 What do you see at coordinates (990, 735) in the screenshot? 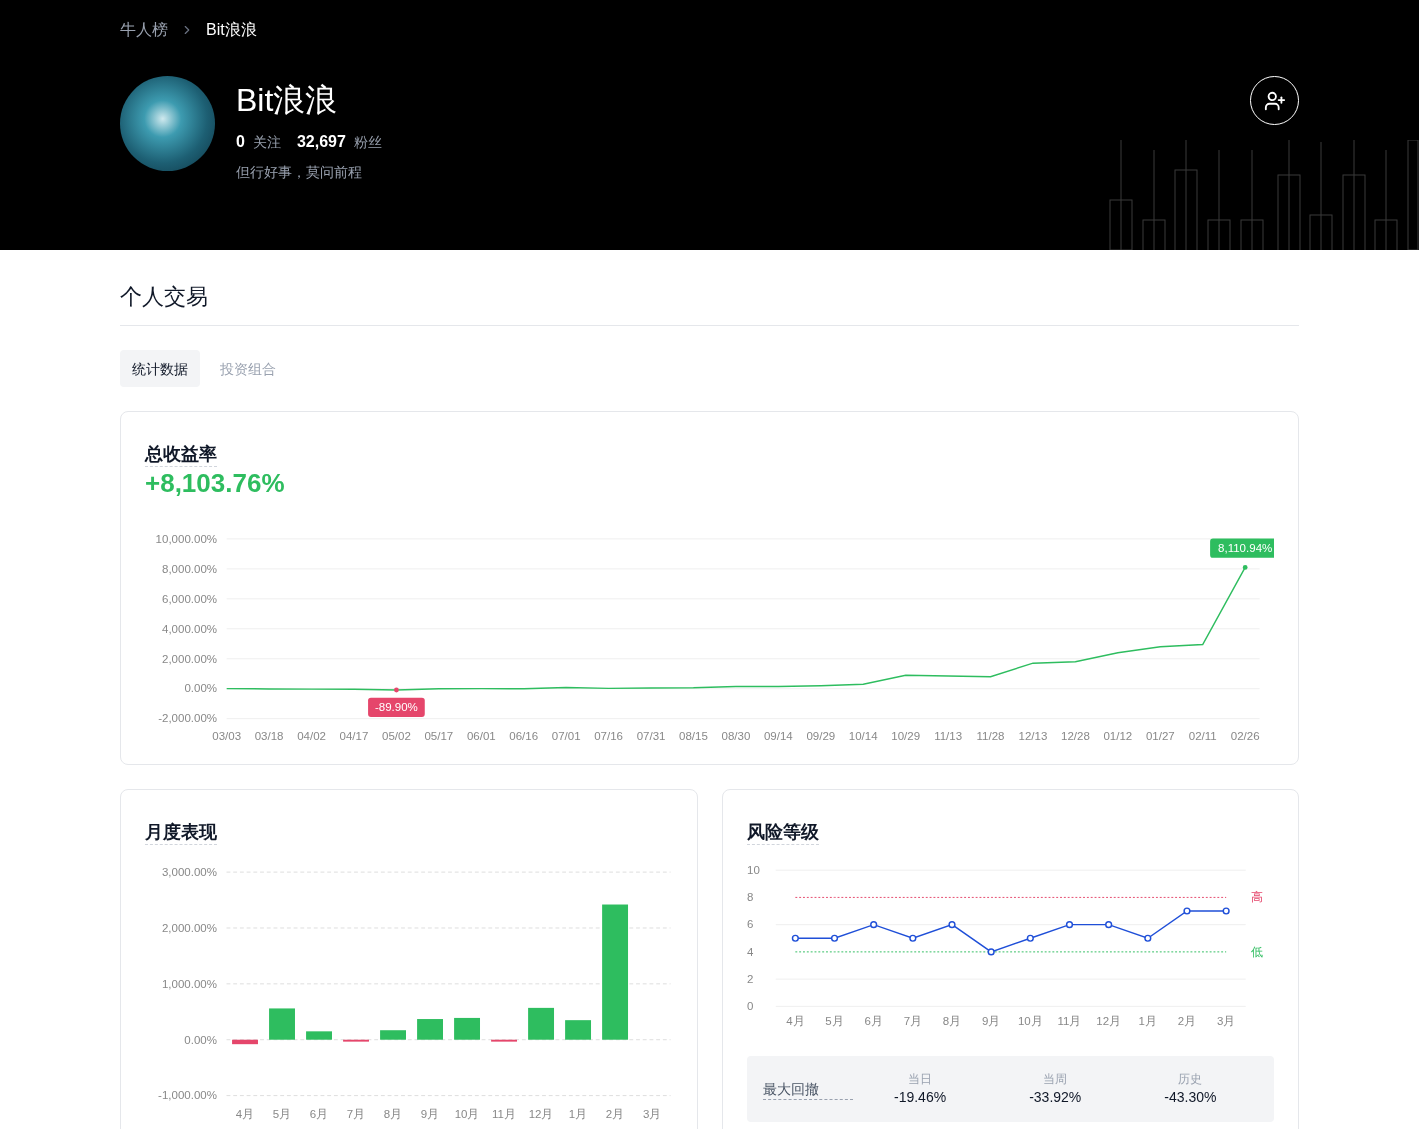
I see `axis-label: 11/28` at bounding box center [990, 735].